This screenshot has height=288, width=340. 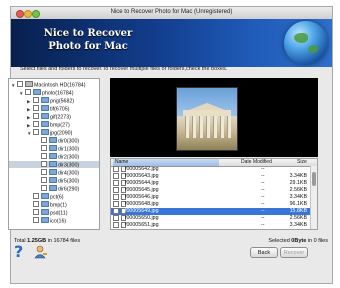 I want to click on file-size: 96.1KB, so click(x=298, y=204).